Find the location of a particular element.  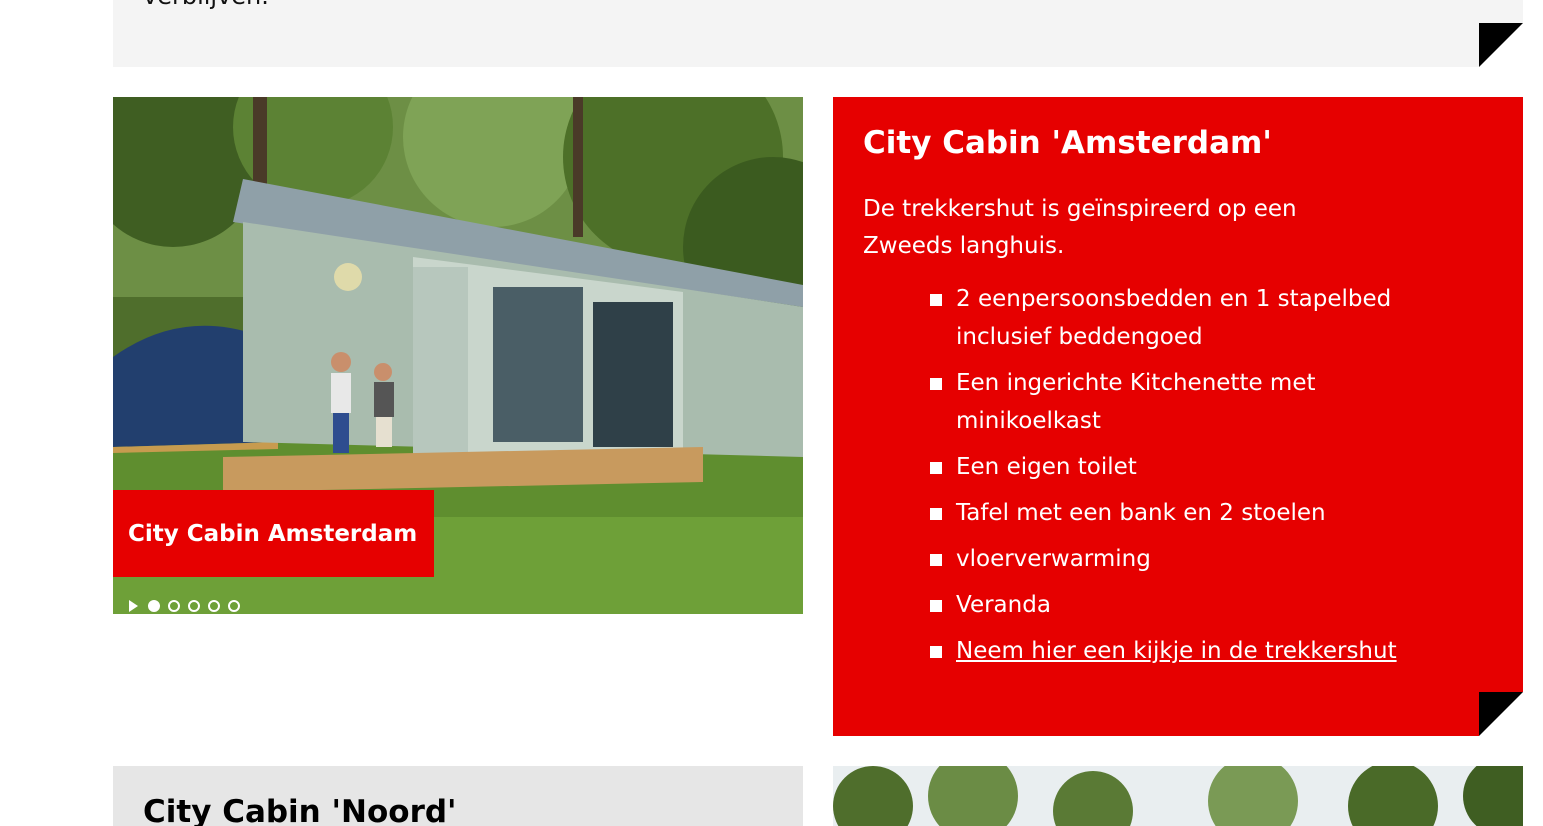

next-card-title: City Cabin 'Noord' is located at coordinates (300, 810).